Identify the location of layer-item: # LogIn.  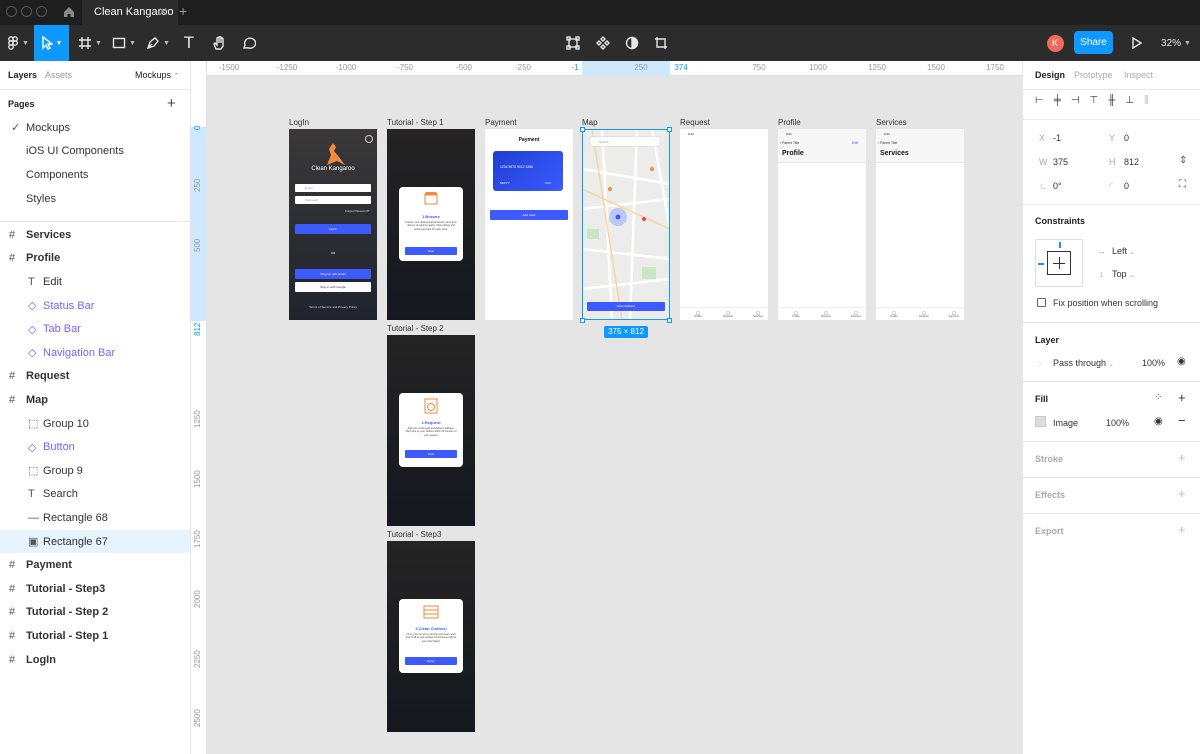
(95, 660).